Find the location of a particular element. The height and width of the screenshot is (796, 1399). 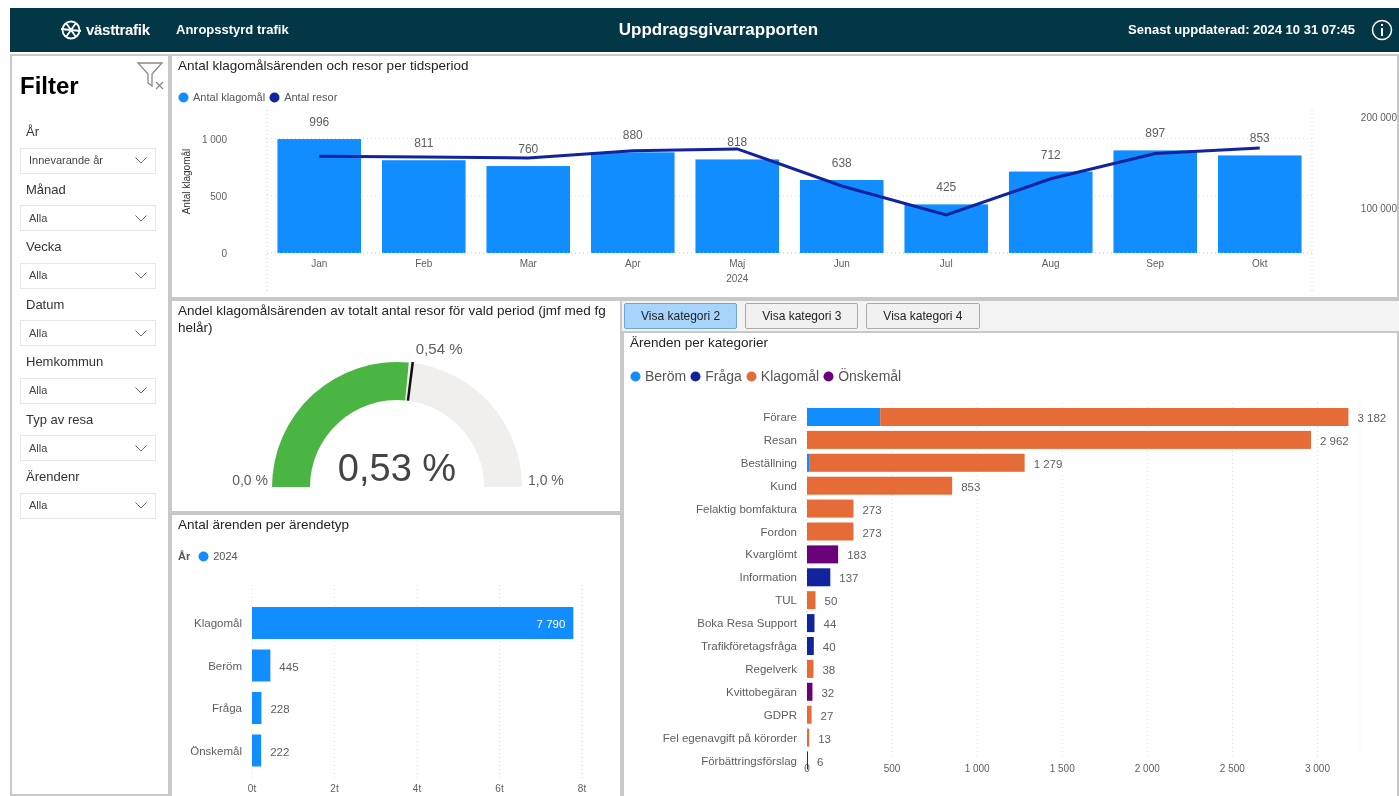

legend-label: Antal resor is located at coordinates (311, 97).